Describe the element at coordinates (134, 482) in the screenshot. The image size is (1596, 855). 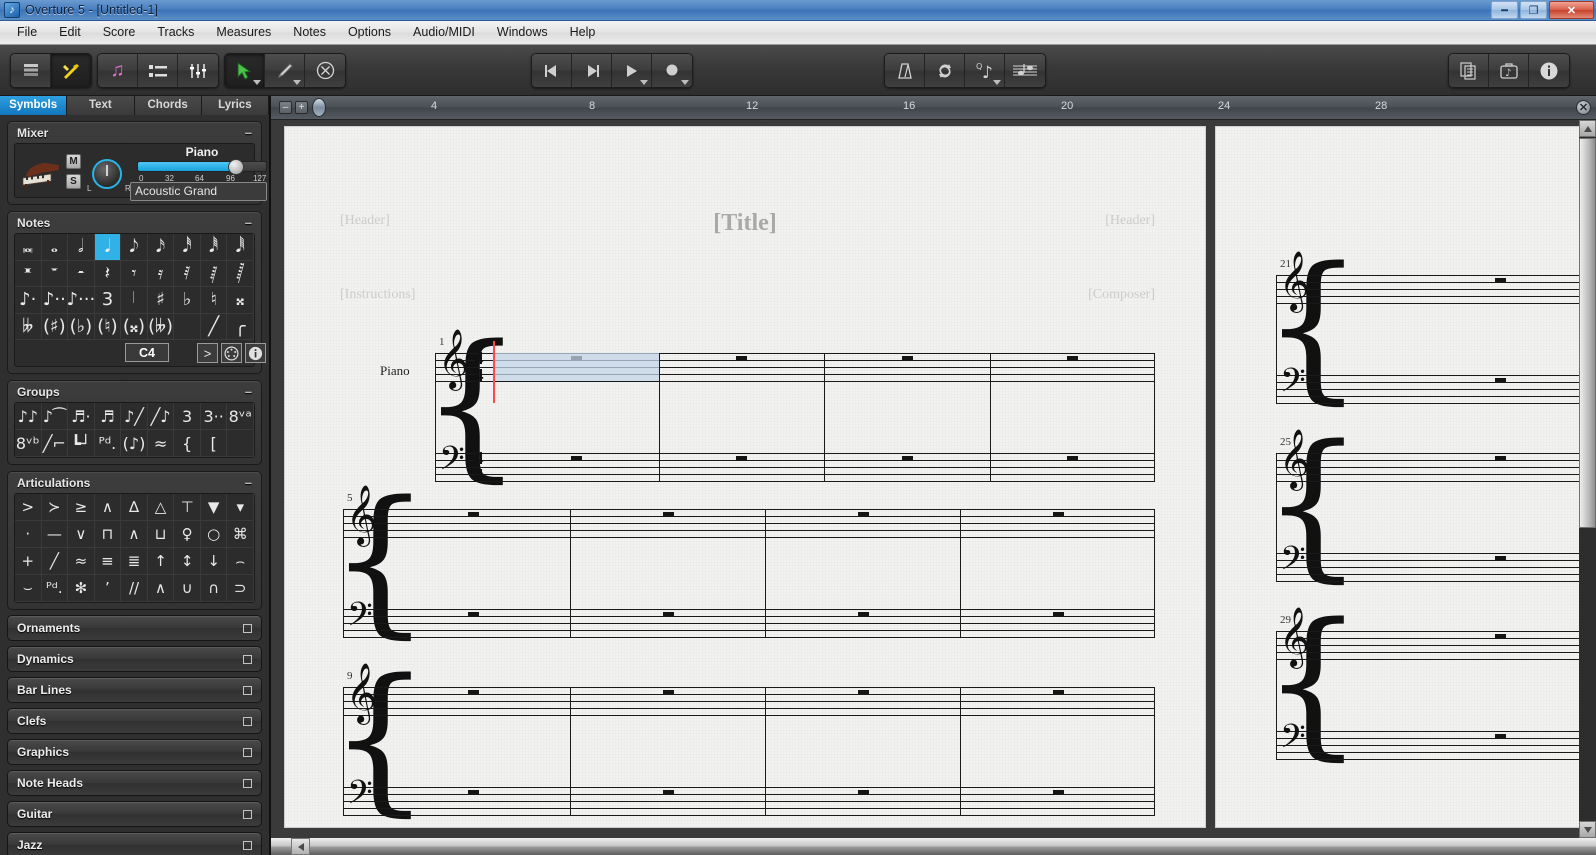
I see `articulations-header: Articulations –` at that location.